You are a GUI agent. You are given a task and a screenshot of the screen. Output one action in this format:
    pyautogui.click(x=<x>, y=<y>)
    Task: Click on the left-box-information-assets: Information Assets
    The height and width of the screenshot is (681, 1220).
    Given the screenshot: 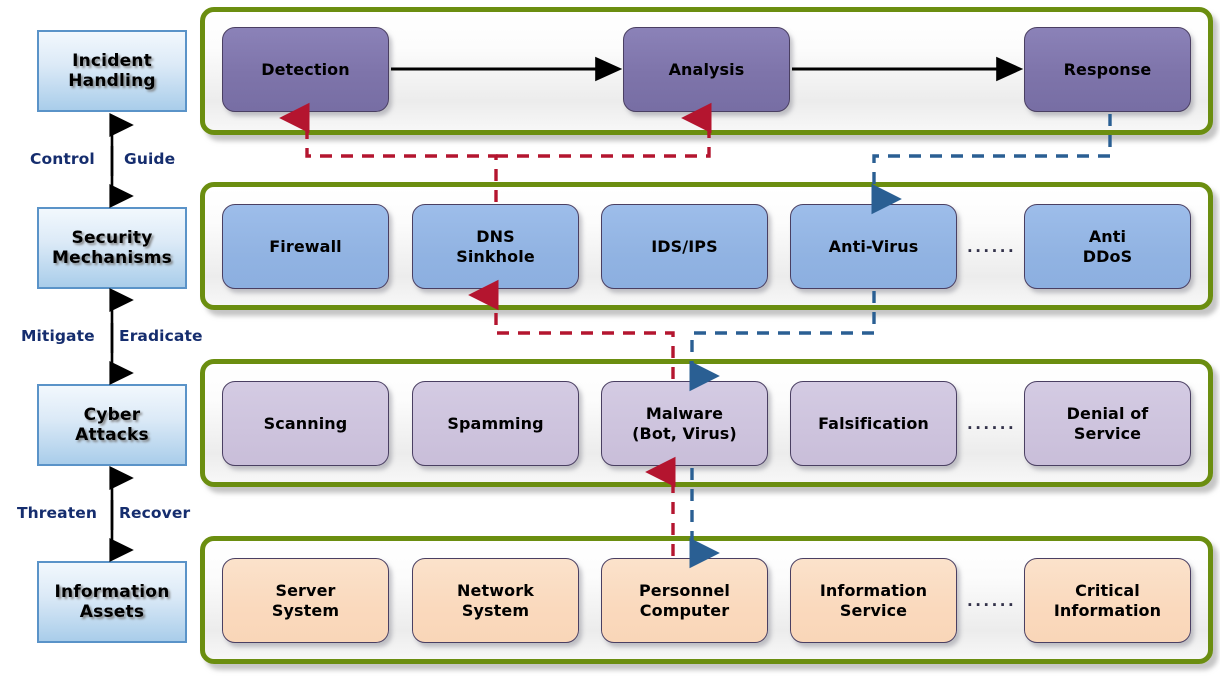 What is the action you would take?
    pyautogui.click(x=112, y=602)
    